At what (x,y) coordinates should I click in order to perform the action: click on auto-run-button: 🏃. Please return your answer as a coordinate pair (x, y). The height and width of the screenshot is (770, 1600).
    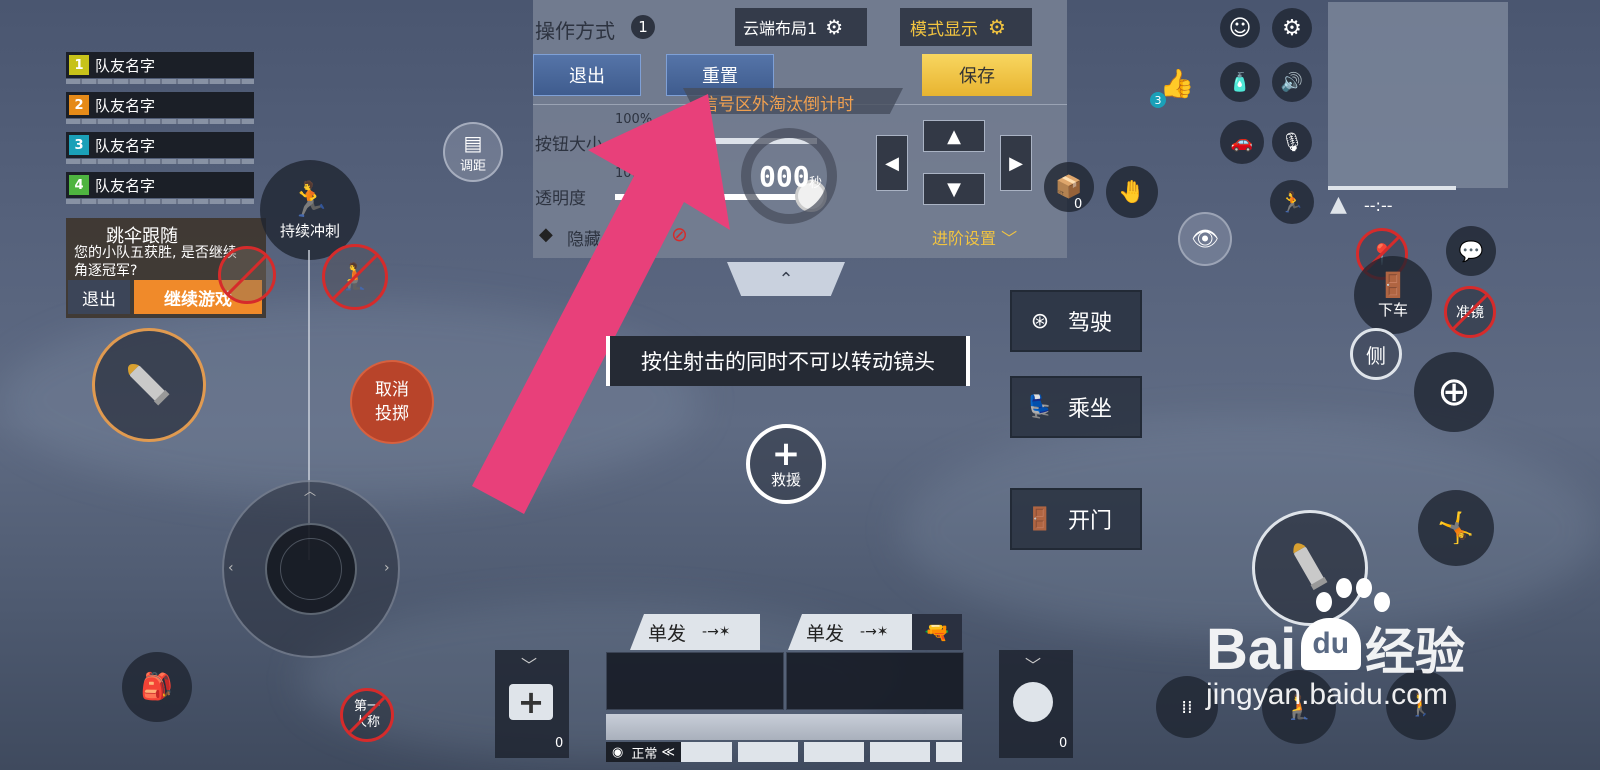
    Looking at the image, I should click on (1292, 202).